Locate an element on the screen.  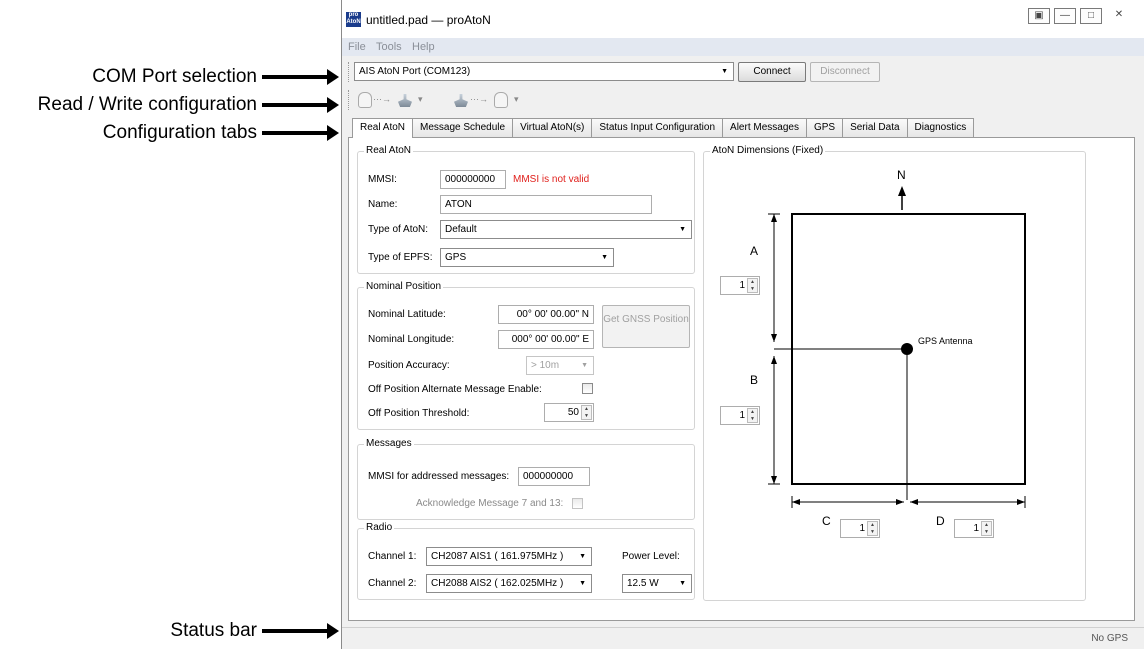
dimension-b-value: 1 is located at coordinates (742, 415).